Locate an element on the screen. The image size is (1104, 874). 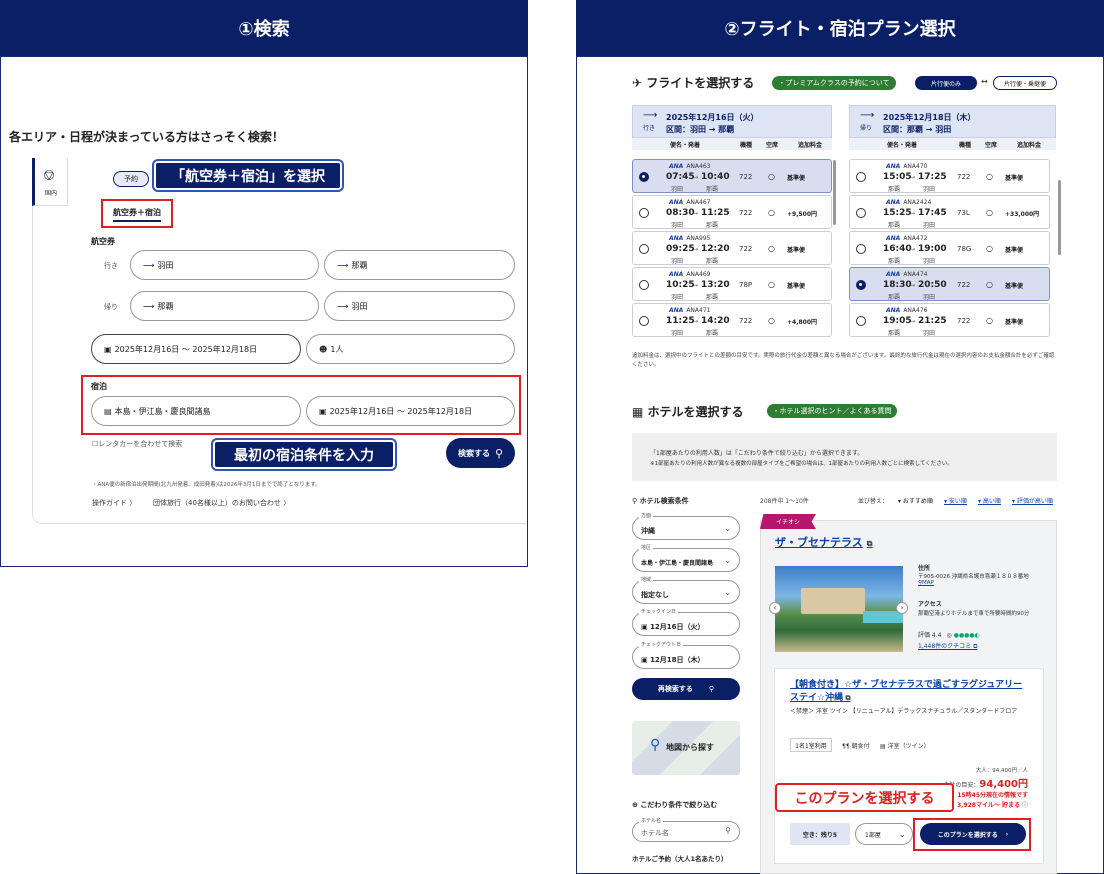
hotel-name-input: ホテル名 ホテル名 ⚲ is located at coordinates (686, 829).